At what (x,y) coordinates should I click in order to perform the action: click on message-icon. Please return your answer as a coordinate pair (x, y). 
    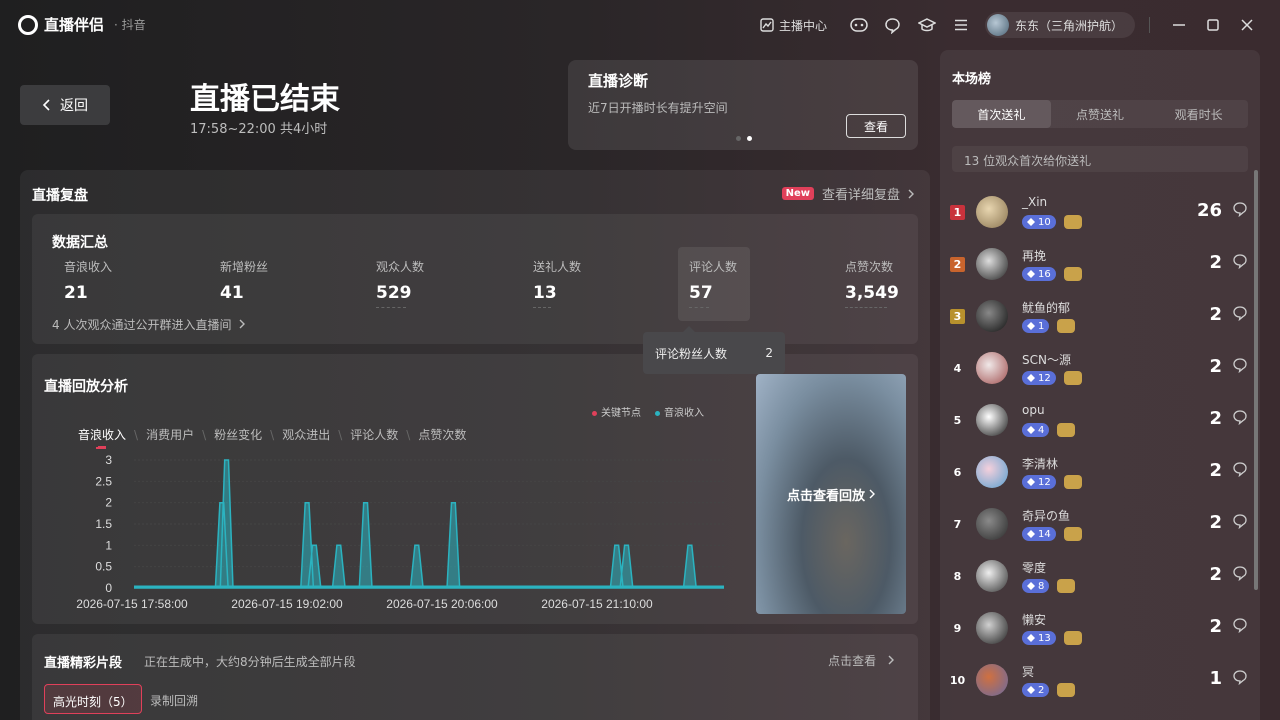
    Looking at the image, I should click on (893, 25).